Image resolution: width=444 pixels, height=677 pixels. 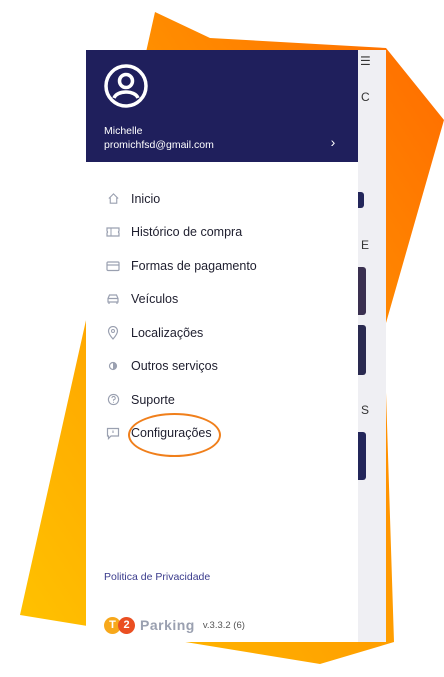 I want to click on menu-item-outros-servicos: Outros serviços, so click(x=222, y=367).